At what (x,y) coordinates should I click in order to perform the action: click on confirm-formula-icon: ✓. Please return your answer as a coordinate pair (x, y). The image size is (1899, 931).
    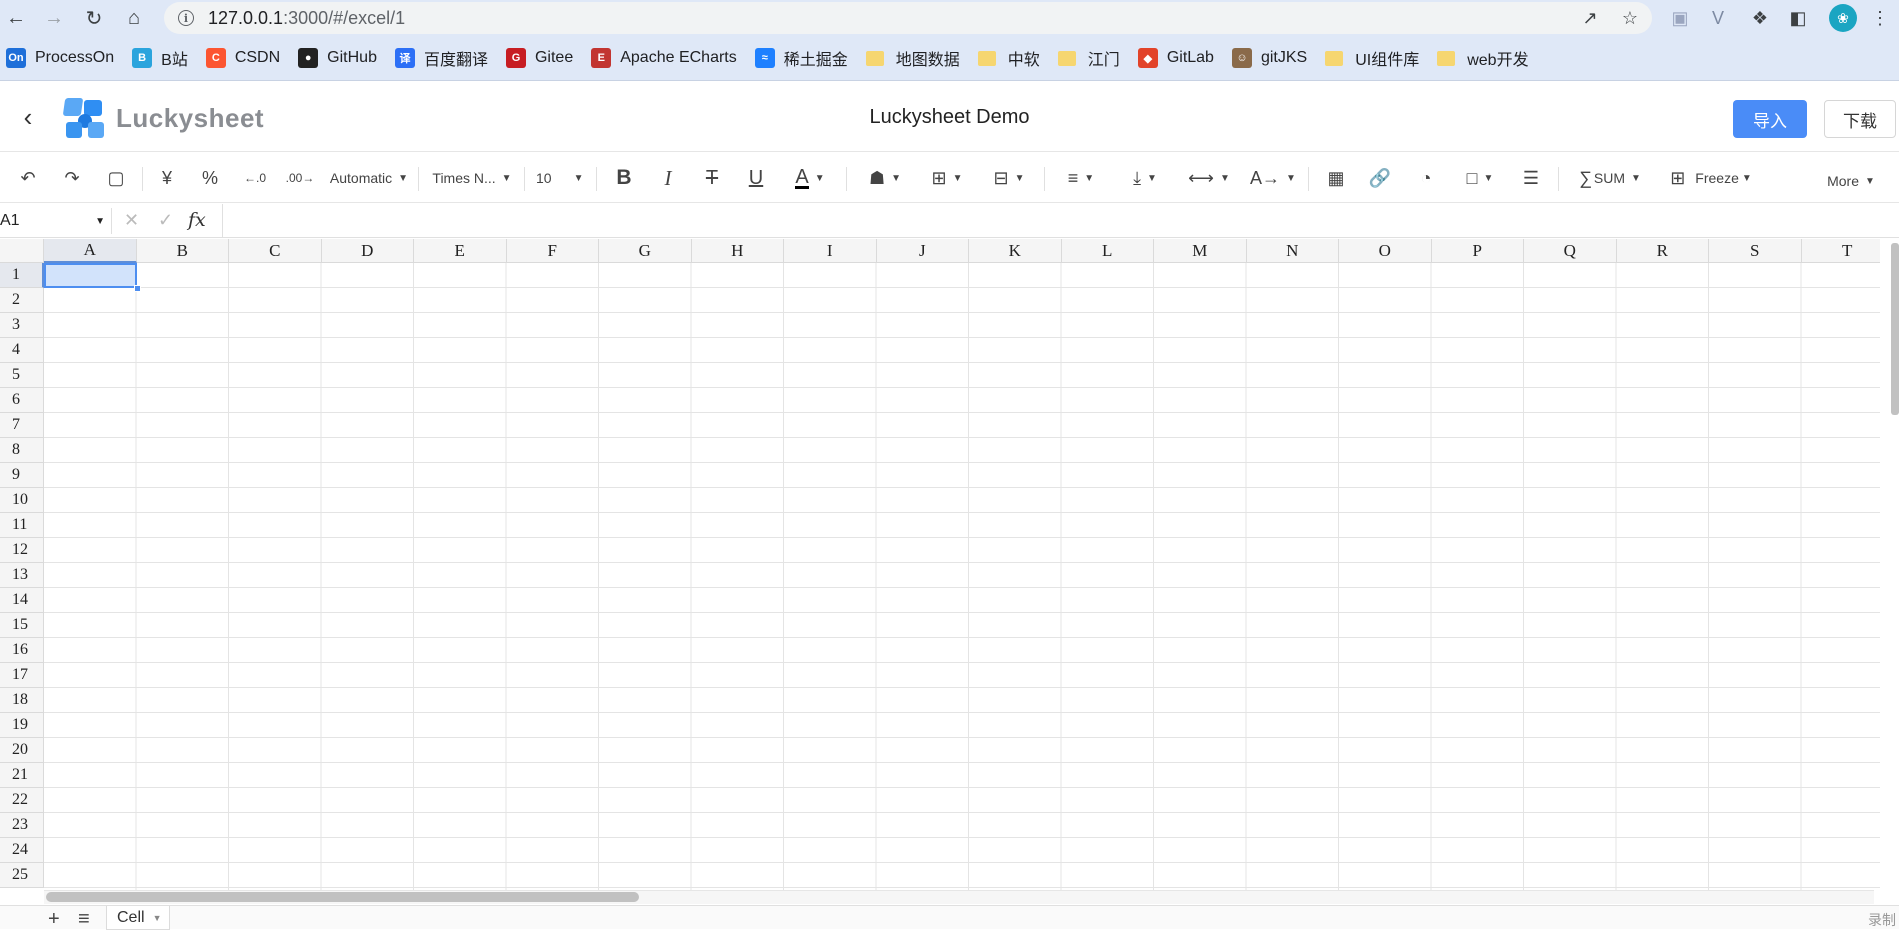
    Looking at the image, I should click on (165, 220).